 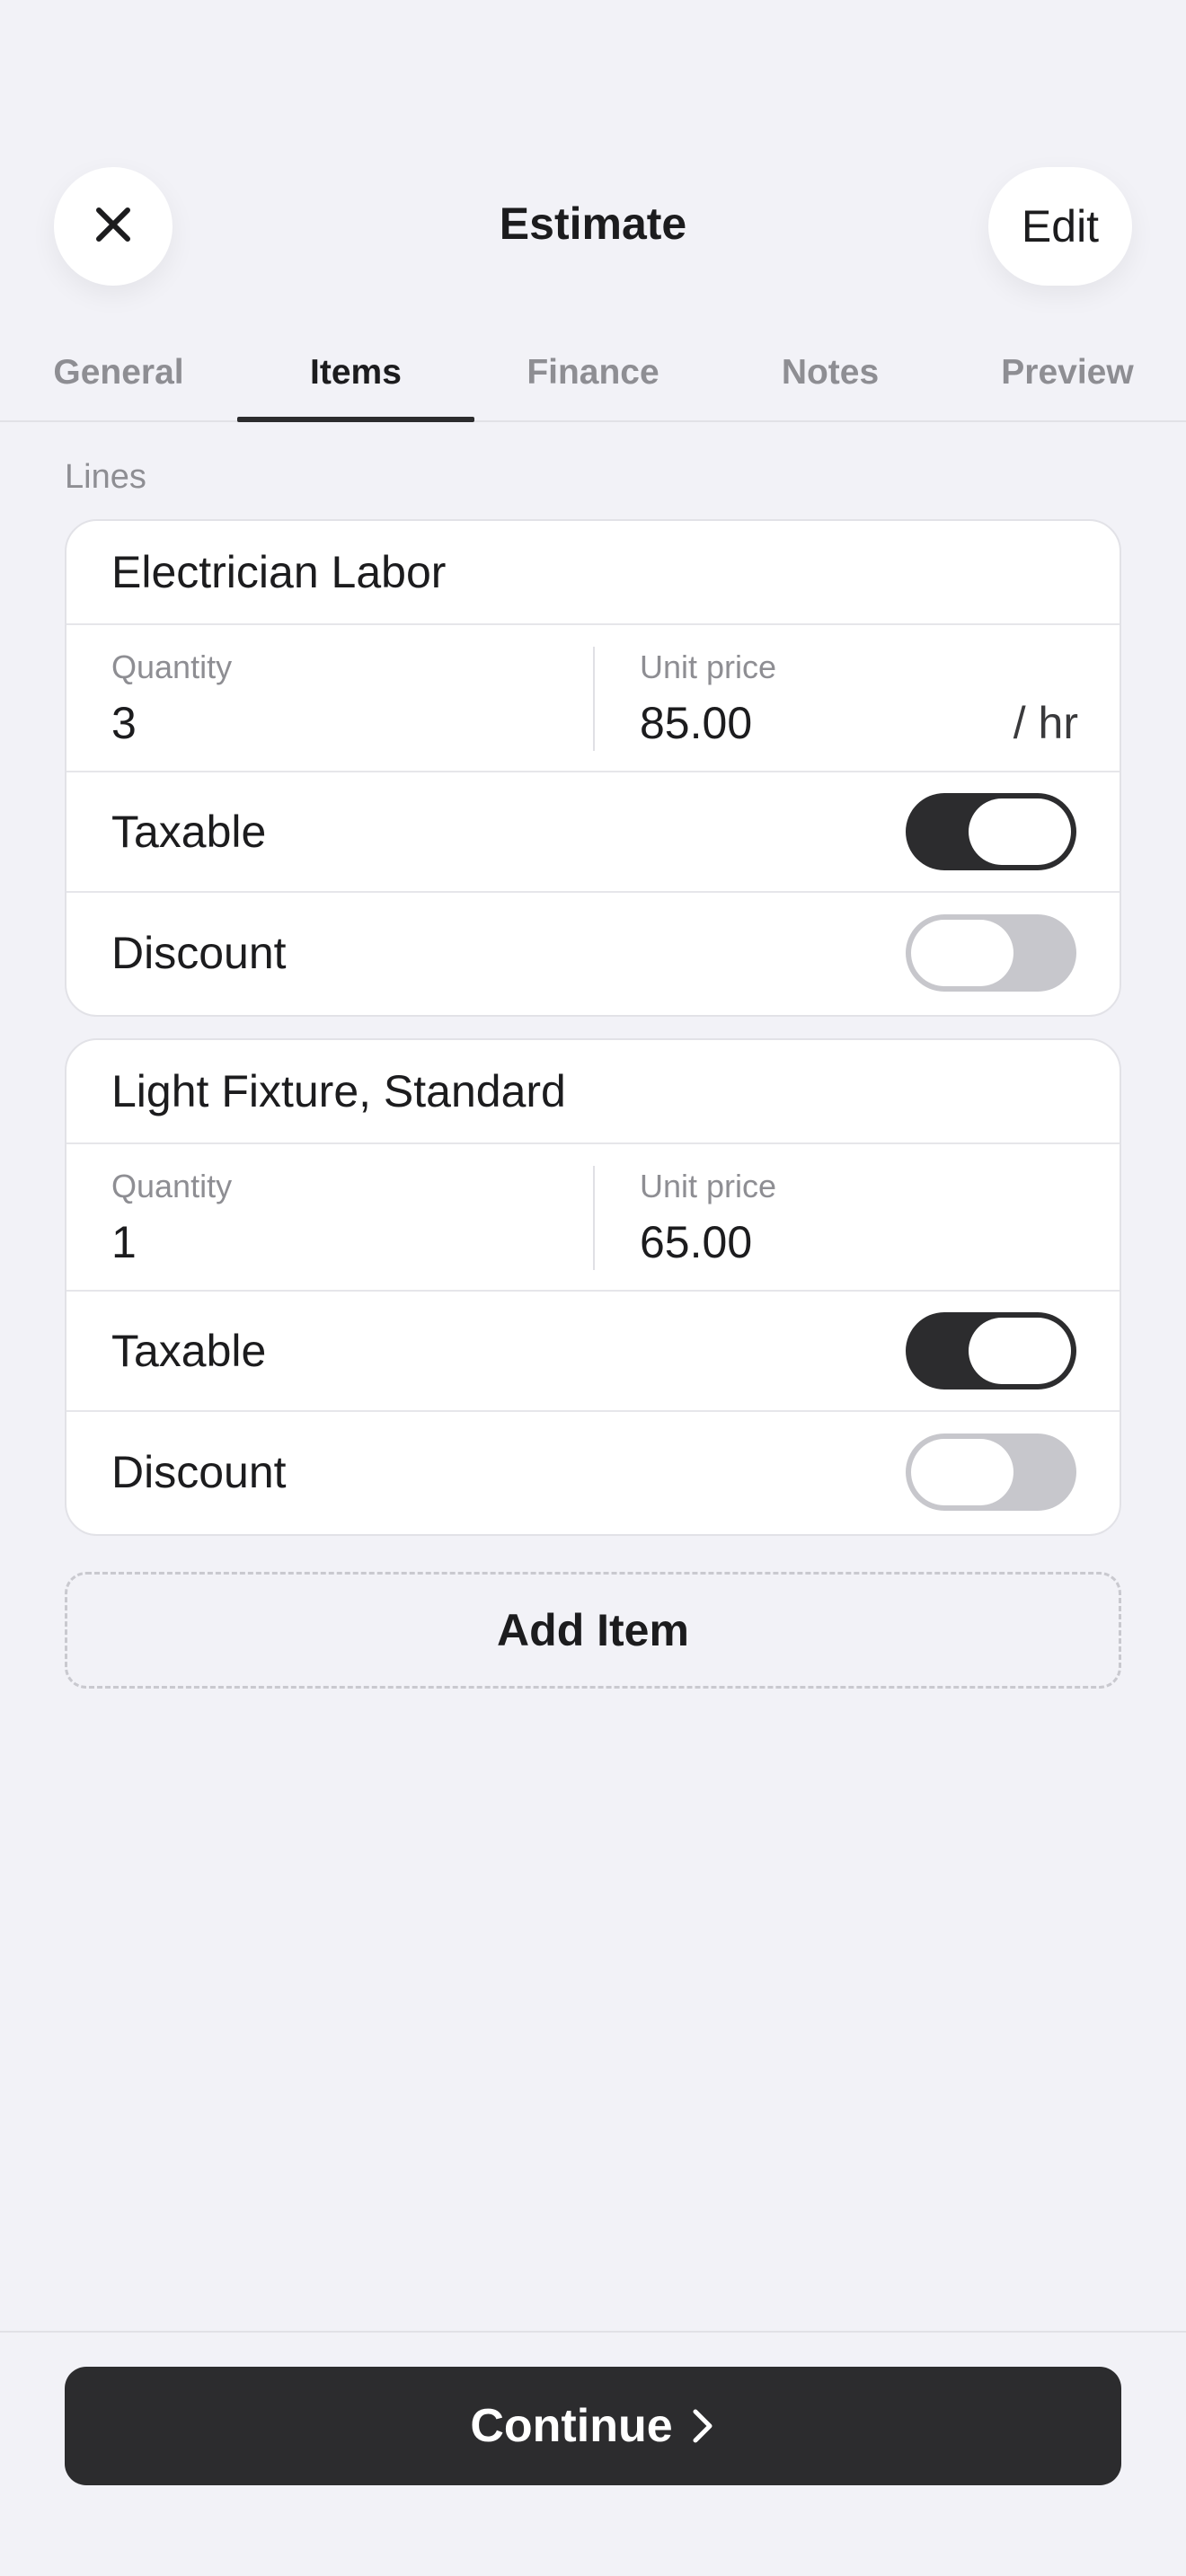 I want to click on add-item-button: Add Item, so click(x=593, y=1630).